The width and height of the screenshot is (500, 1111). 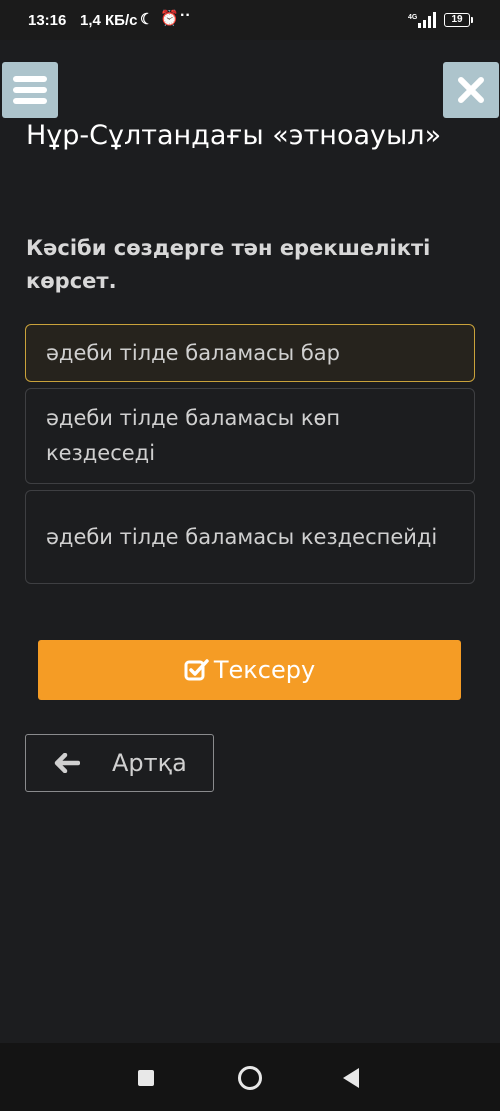 I want to click on system-nav-bar, so click(x=250, y=1077).